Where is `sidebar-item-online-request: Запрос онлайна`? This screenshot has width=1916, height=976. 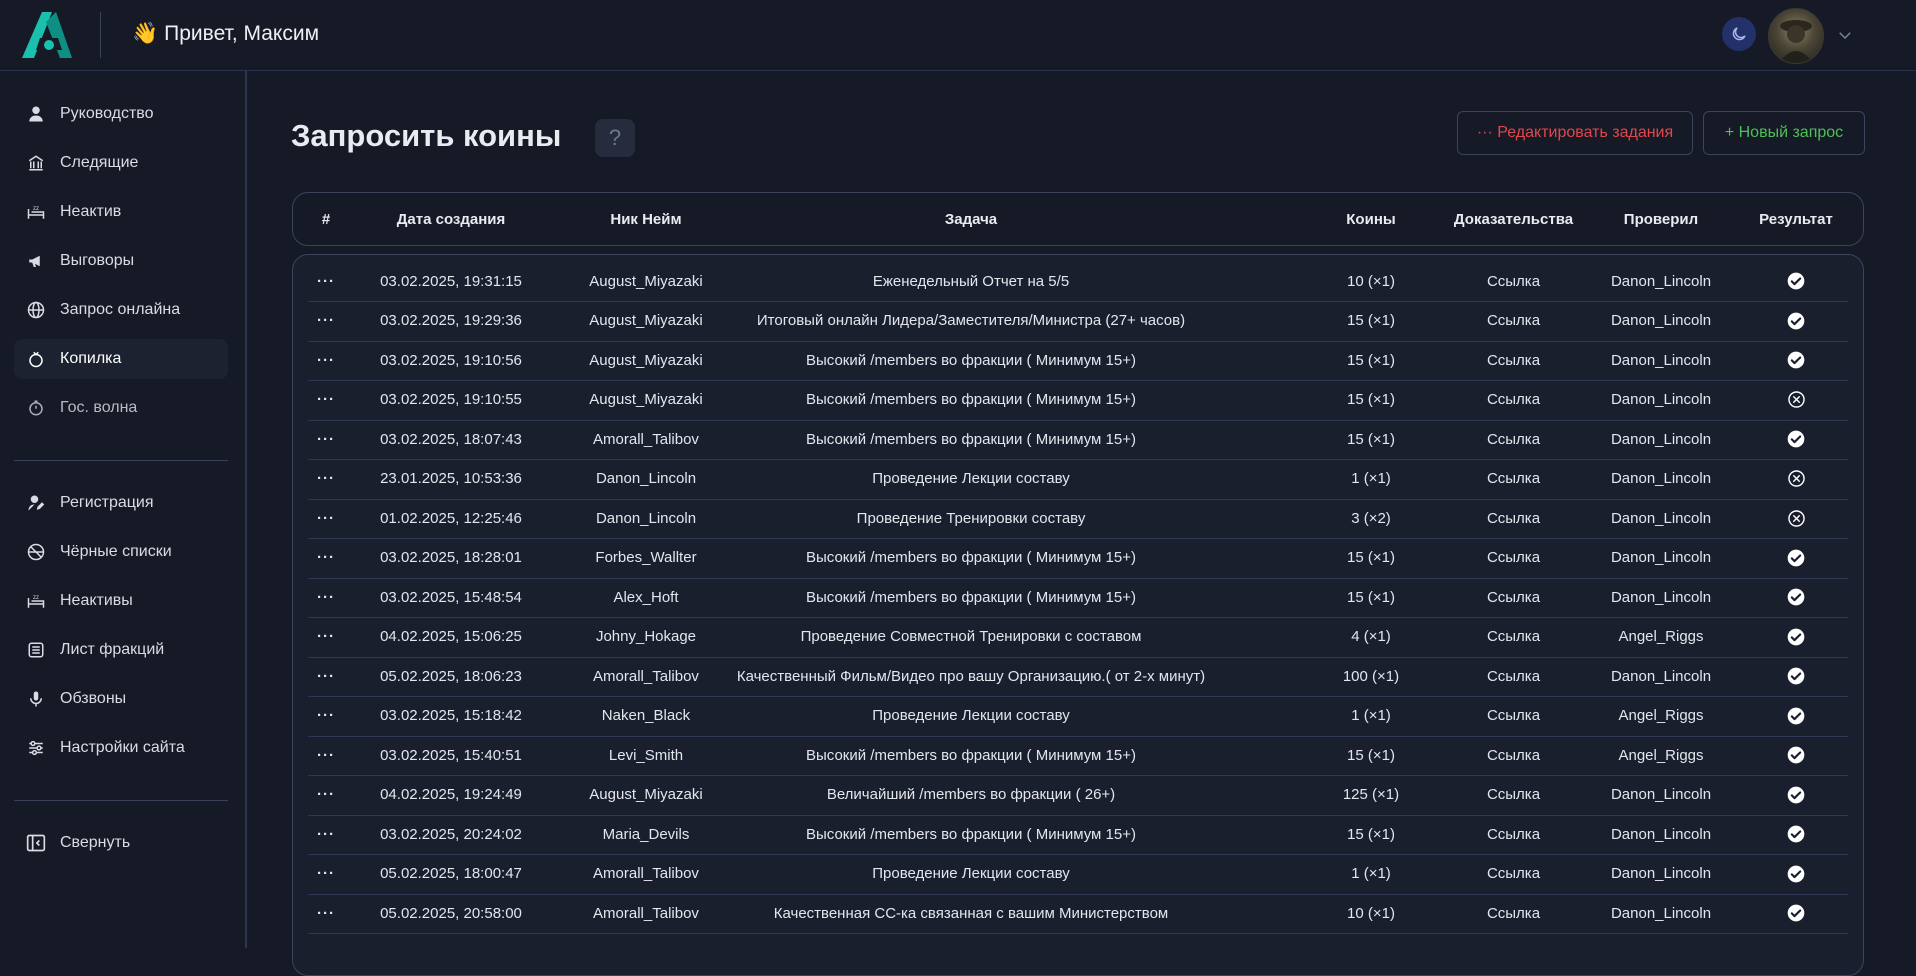 sidebar-item-online-request: Запрос онлайна is located at coordinates (121, 310).